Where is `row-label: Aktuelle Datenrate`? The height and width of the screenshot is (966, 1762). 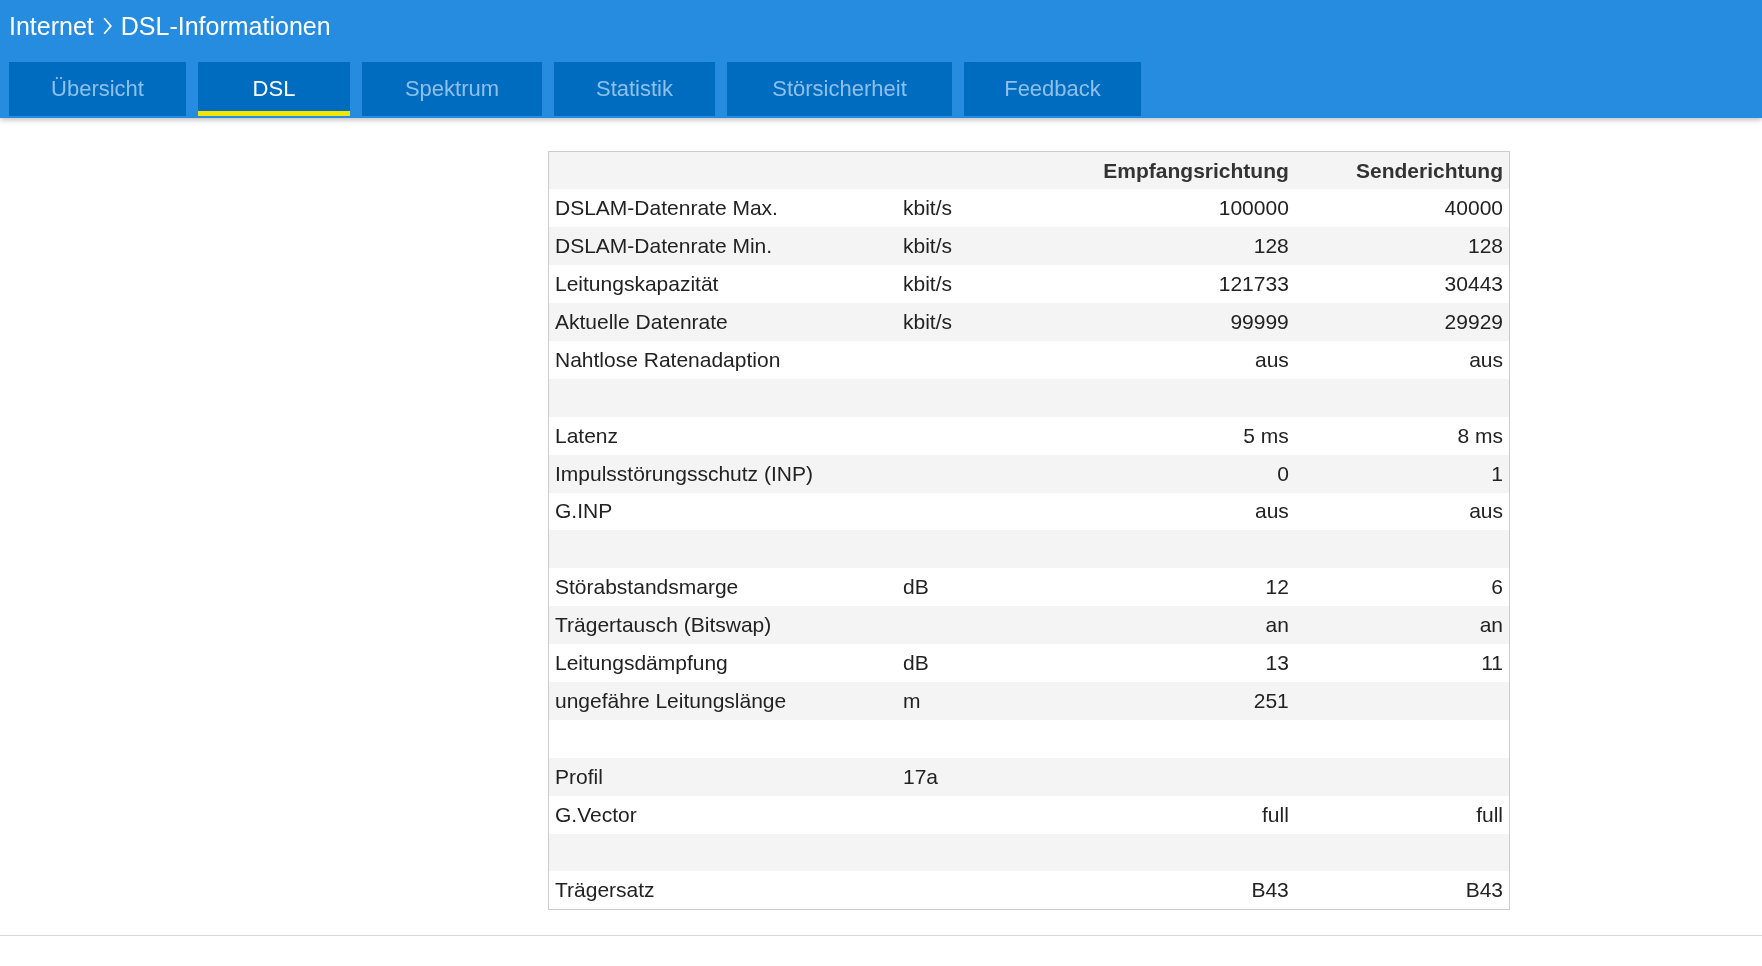
row-label: Aktuelle Datenrate is located at coordinates (641, 321).